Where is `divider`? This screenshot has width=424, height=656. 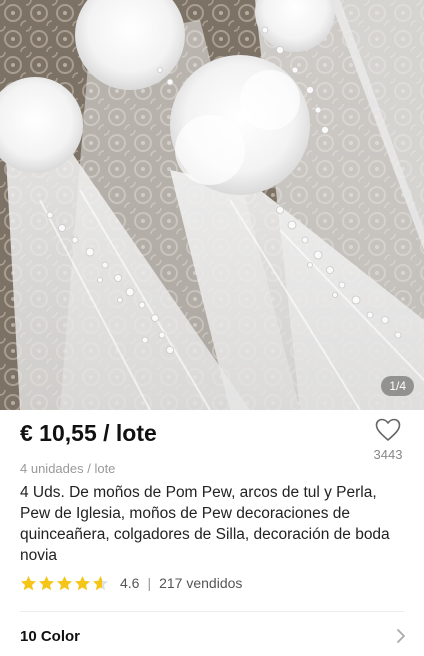 divider is located at coordinates (212, 611).